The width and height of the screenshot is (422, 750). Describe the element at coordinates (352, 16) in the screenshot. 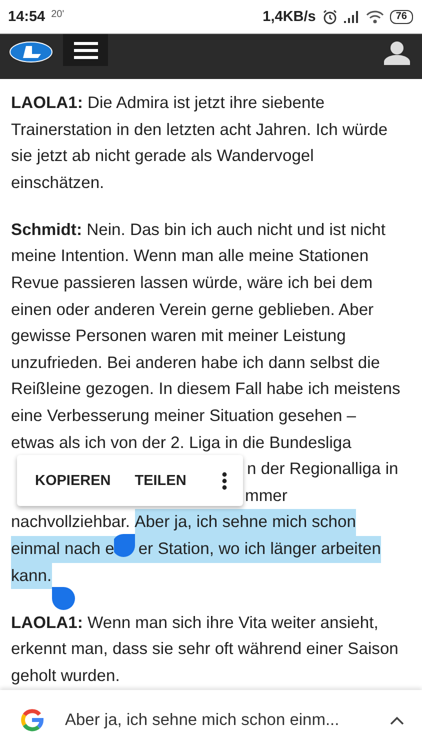

I see `signal-icon` at that location.